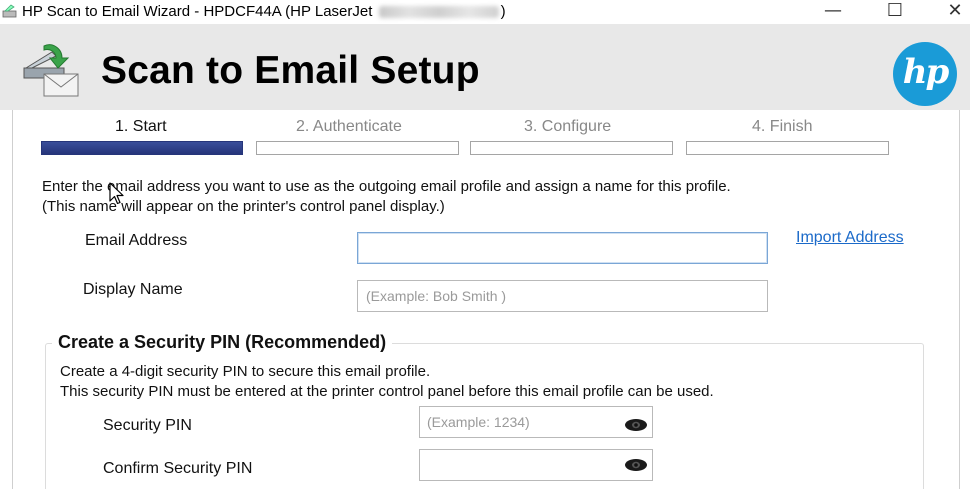  Describe the element at coordinates (147, 425) in the screenshot. I see `security-pin-label: Security PIN` at that location.